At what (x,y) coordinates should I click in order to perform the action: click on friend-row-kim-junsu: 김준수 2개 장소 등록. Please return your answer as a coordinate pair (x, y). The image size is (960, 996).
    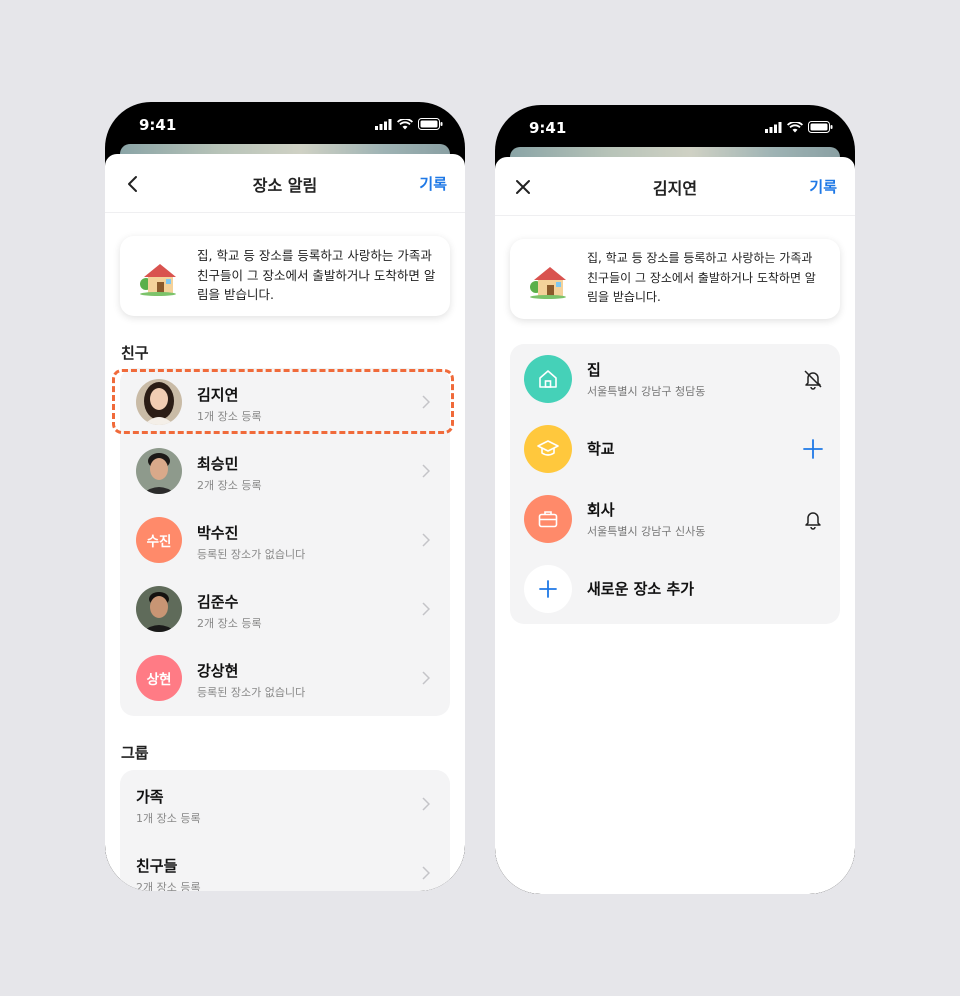
    Looking at the image, I should click on (285, 609).